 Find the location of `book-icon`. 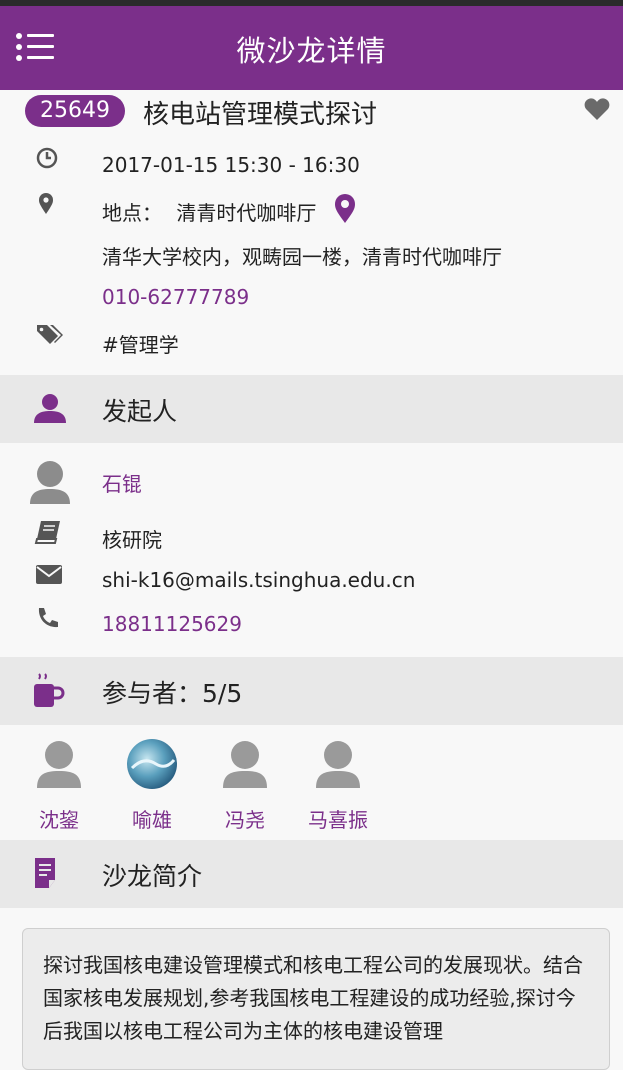

book-icon is located at coordinates (47, 532).